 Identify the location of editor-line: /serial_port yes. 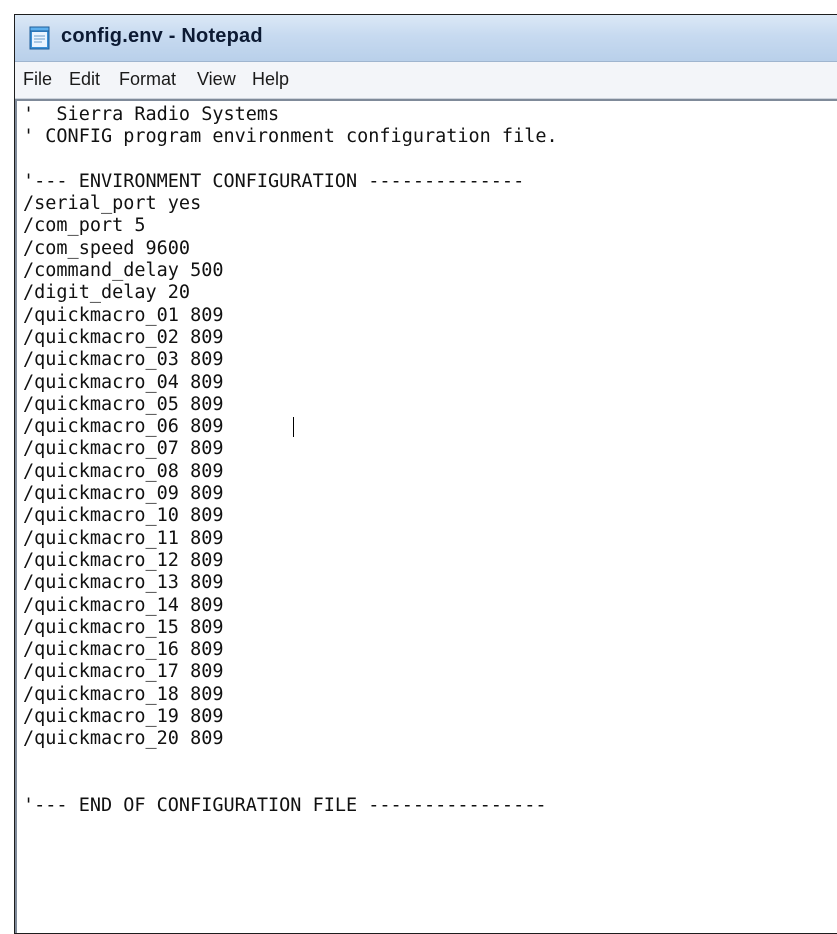
(290, 204).